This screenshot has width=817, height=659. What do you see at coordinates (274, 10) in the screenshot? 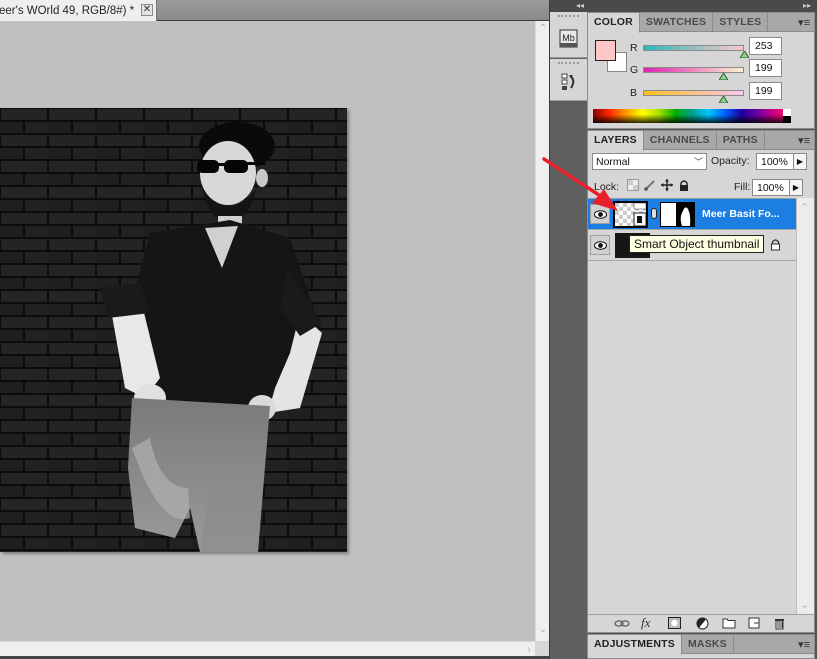
I see `document-tab-bar: eer's WOrld 49, RGB/8#) * ✕` at bounding box center [274, 10].